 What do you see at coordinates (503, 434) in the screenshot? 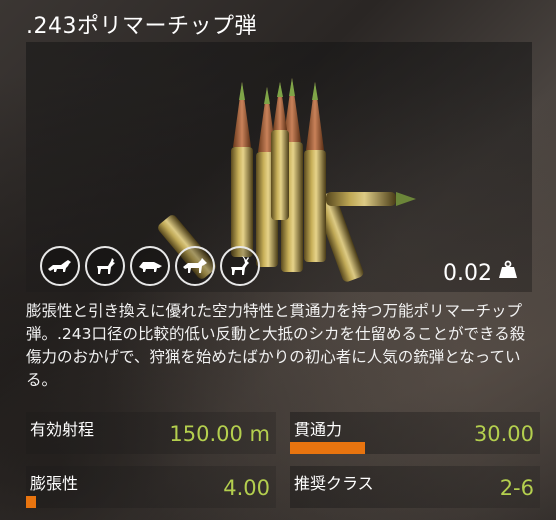
I see `stat-value: 30.00` at bounding box center [503, 434].